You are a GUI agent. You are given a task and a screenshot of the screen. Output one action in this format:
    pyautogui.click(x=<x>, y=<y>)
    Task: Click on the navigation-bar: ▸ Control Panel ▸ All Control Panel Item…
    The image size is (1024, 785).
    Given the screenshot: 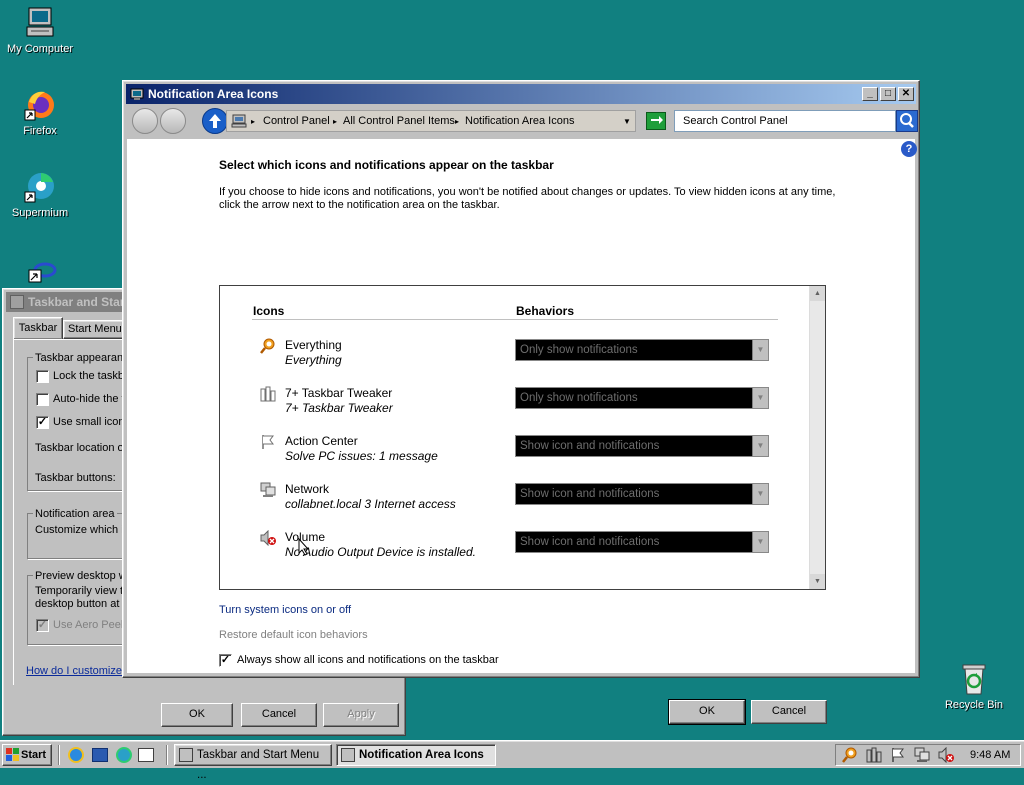 What is the action you would take?
    pyautogui.click(x=522, y=121)
    